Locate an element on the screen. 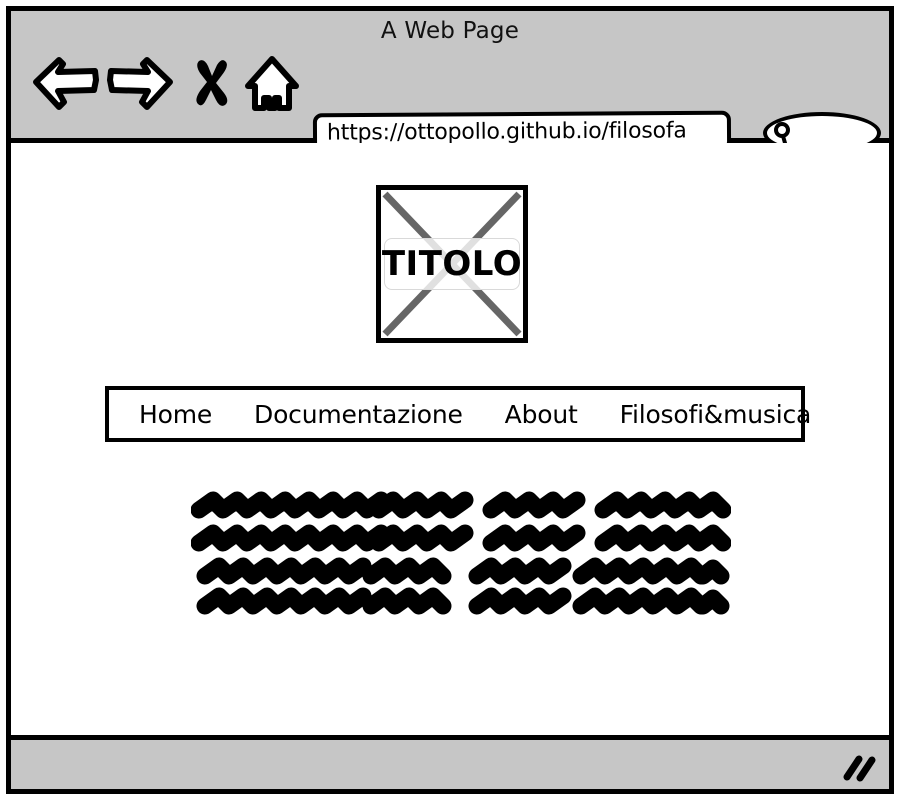 This screenshot has width=900, height=800. home-icon is located at coordinates (272, 83).